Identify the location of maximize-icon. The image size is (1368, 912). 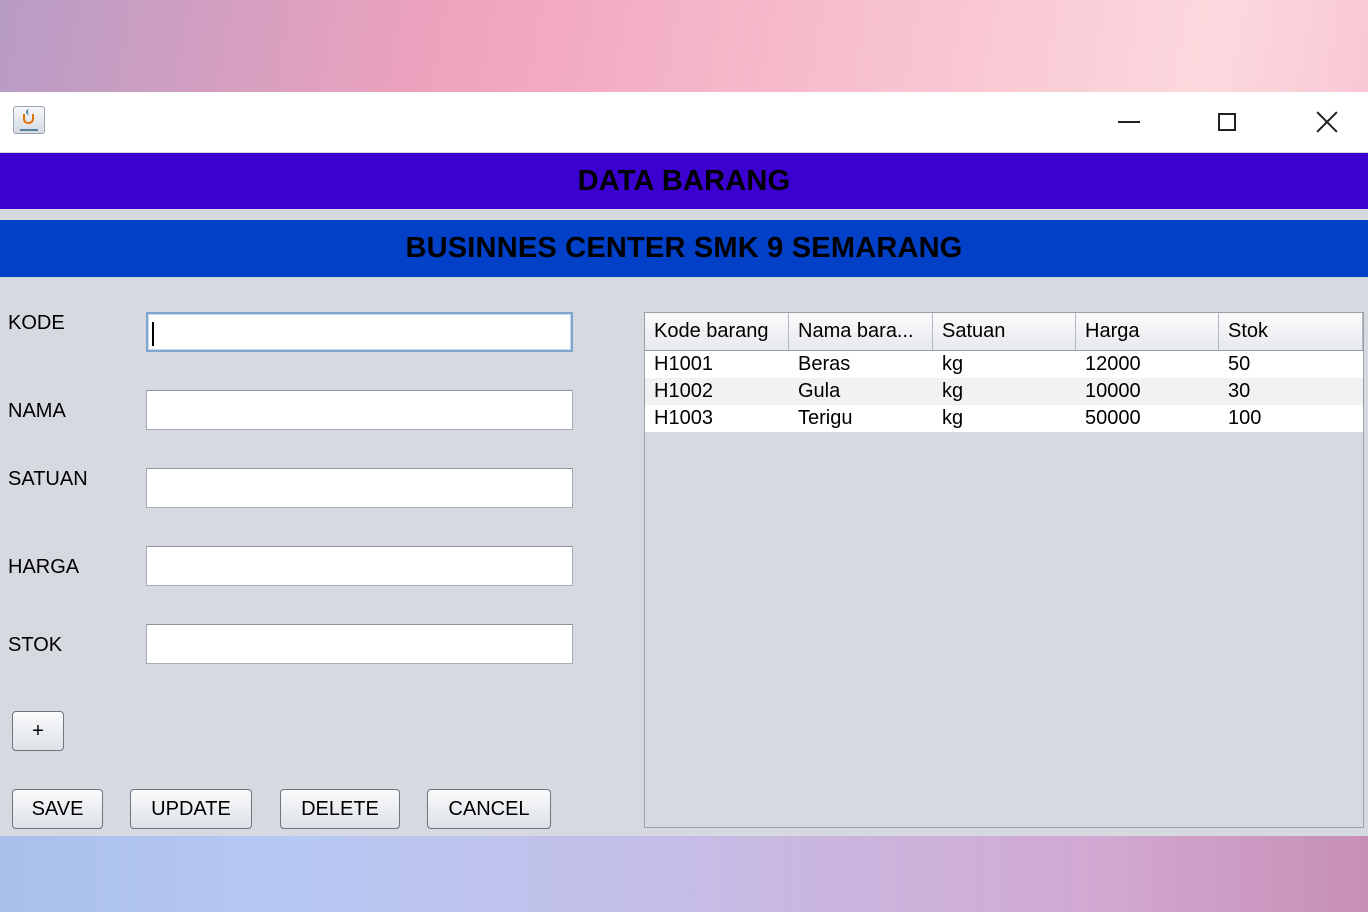
(1227, 122).